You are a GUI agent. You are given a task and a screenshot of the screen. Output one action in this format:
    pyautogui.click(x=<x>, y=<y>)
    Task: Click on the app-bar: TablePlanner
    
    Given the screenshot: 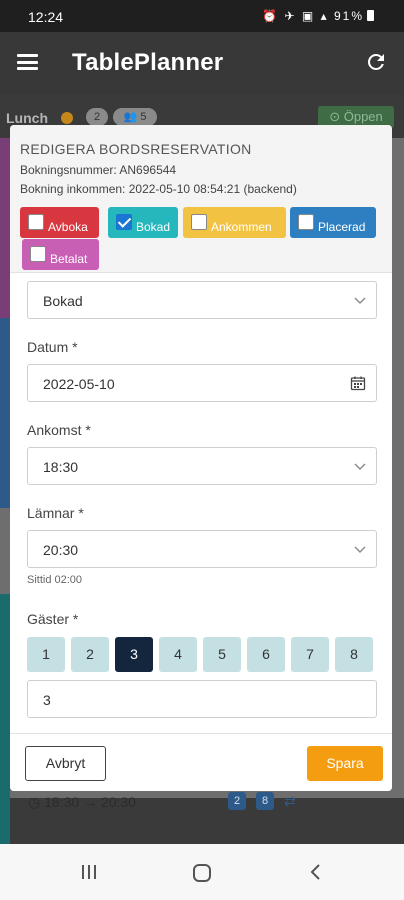 What is the action you would take?
    pyautogui.click(x=202, y=63)
    